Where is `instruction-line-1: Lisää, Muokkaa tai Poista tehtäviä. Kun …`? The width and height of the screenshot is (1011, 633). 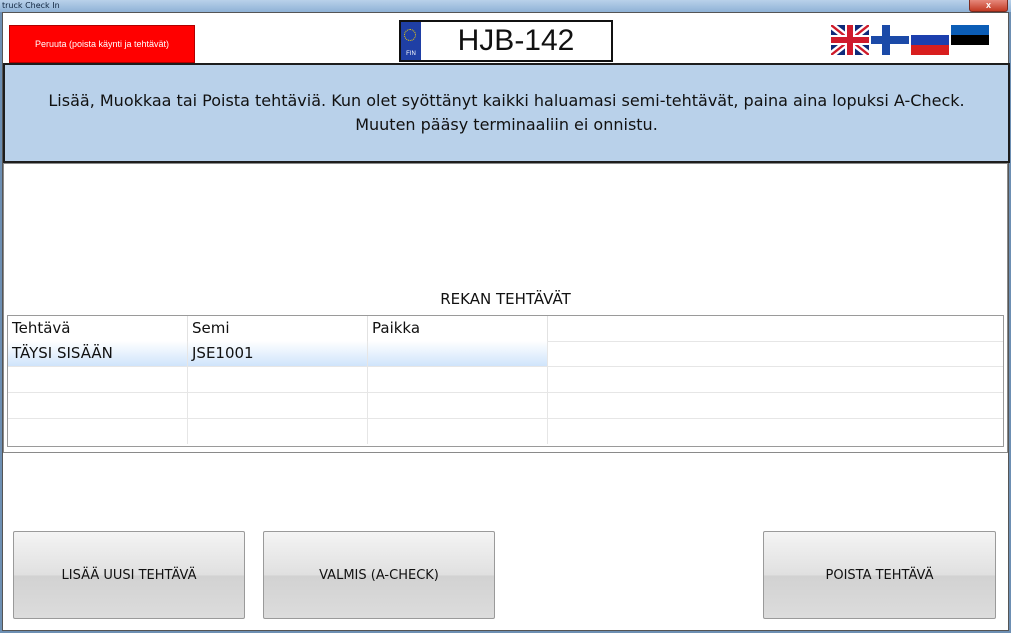
instruction-line-1: Lisää, Muokkaa tai Poista tehtäviä. Kun … is located at coordinates (506, 100).